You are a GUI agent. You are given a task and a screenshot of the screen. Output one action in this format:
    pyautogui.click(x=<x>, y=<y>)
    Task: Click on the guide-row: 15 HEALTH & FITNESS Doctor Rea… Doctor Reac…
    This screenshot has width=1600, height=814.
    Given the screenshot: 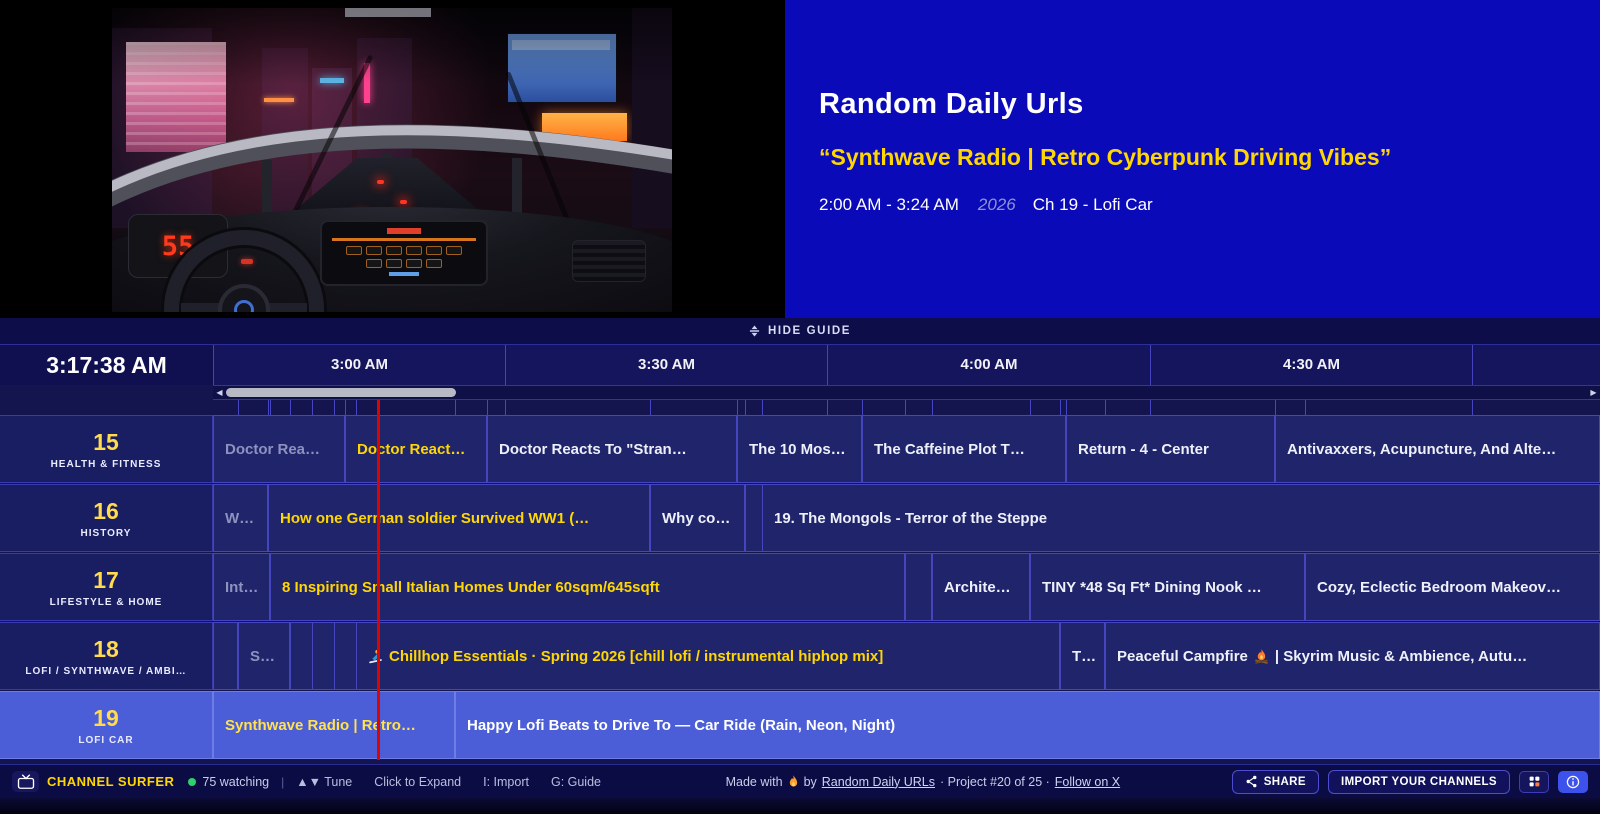 What is the action you would take?
    pyautogui.click(x=800, y=449)
    